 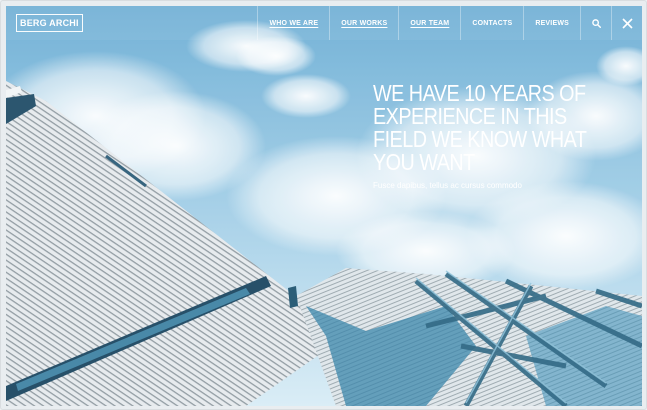 What do you see at coordinates (479, 93) in the screenshot?
I see `headline-line-1: WE HAVE 10 YEARS OF` at bounding box center [479, 93].